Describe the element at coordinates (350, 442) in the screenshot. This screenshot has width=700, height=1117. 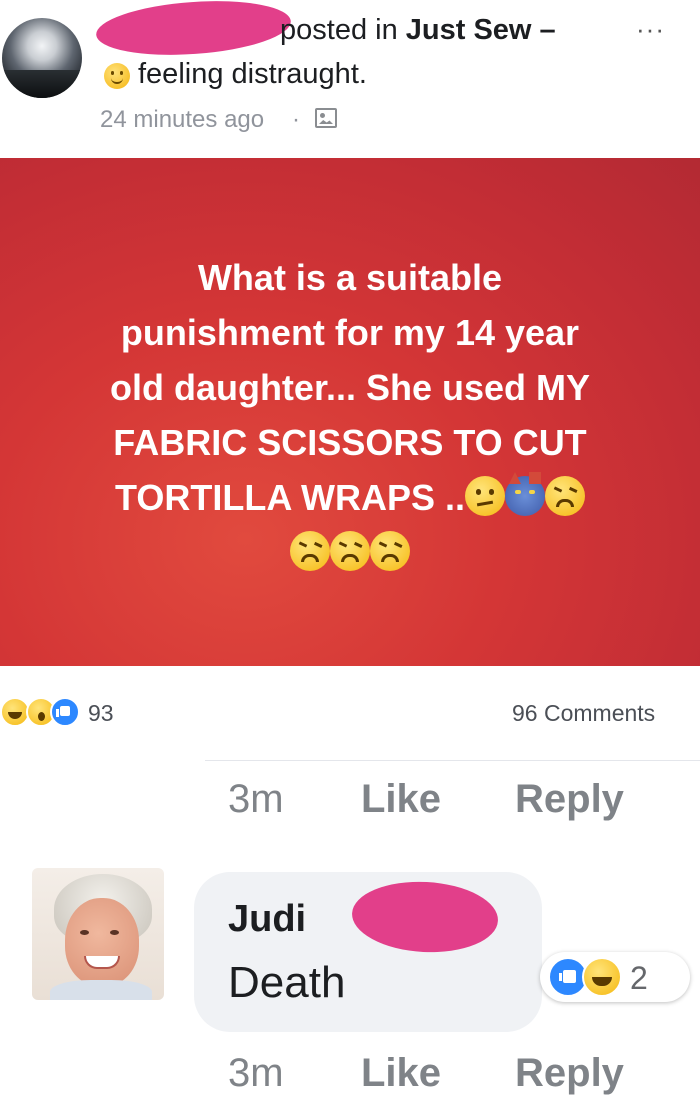
I see `post-text-line: FABRIC SCISSORS TO CUT` at that location.